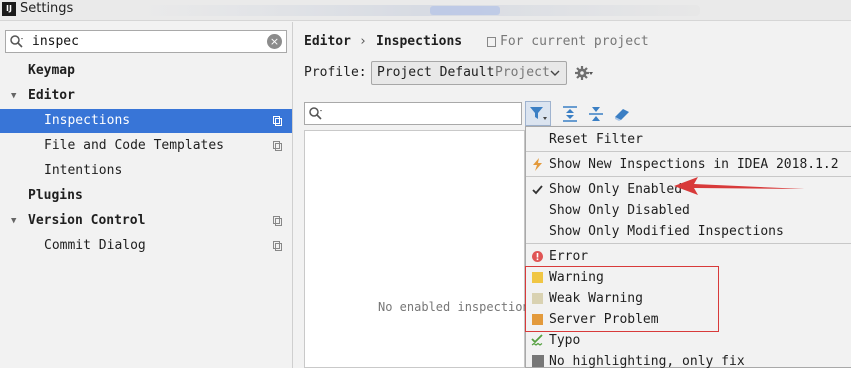 The height and width of the screenshot is (368, 851). What do you see at coordinates (47, 8) in the screenshot?
I see `window-title: Settings` at bounding box center [47, 8].